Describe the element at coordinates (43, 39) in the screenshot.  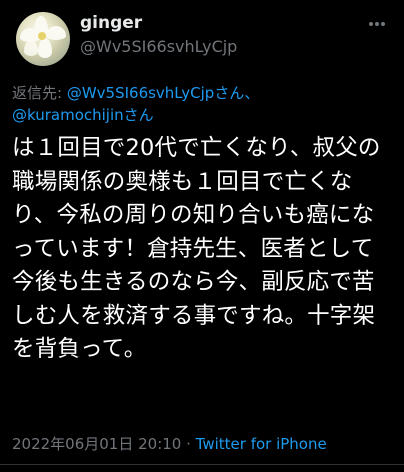
I see `avatar` at that location.